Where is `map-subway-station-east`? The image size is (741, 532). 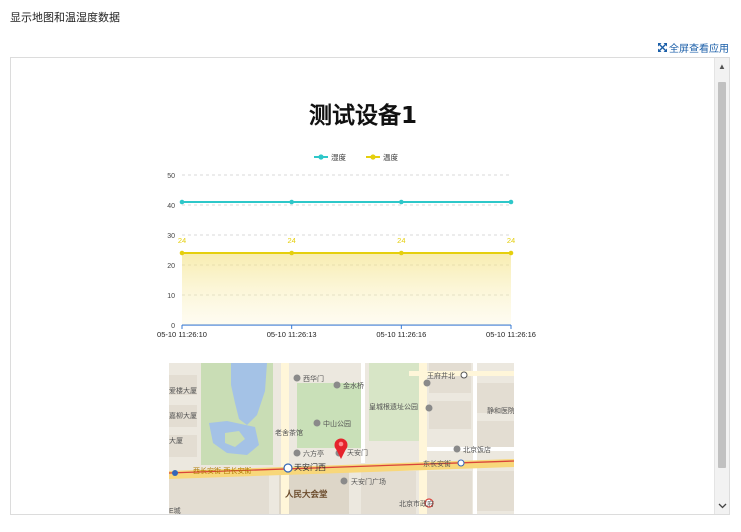 map-subway-station-east is located at coordinates (461, 463).